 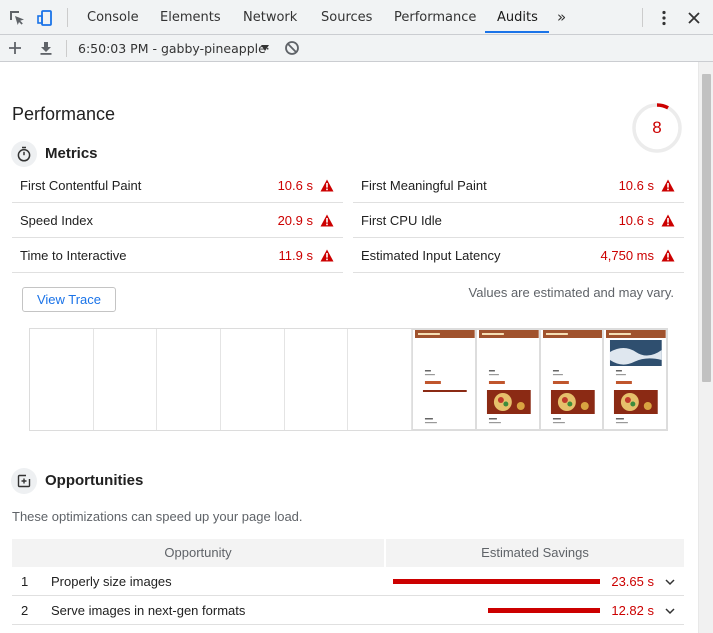 What do you see at coordinates (46, 48) in the screenshot?
I see `download-icon` at bounding box center [46, 48].